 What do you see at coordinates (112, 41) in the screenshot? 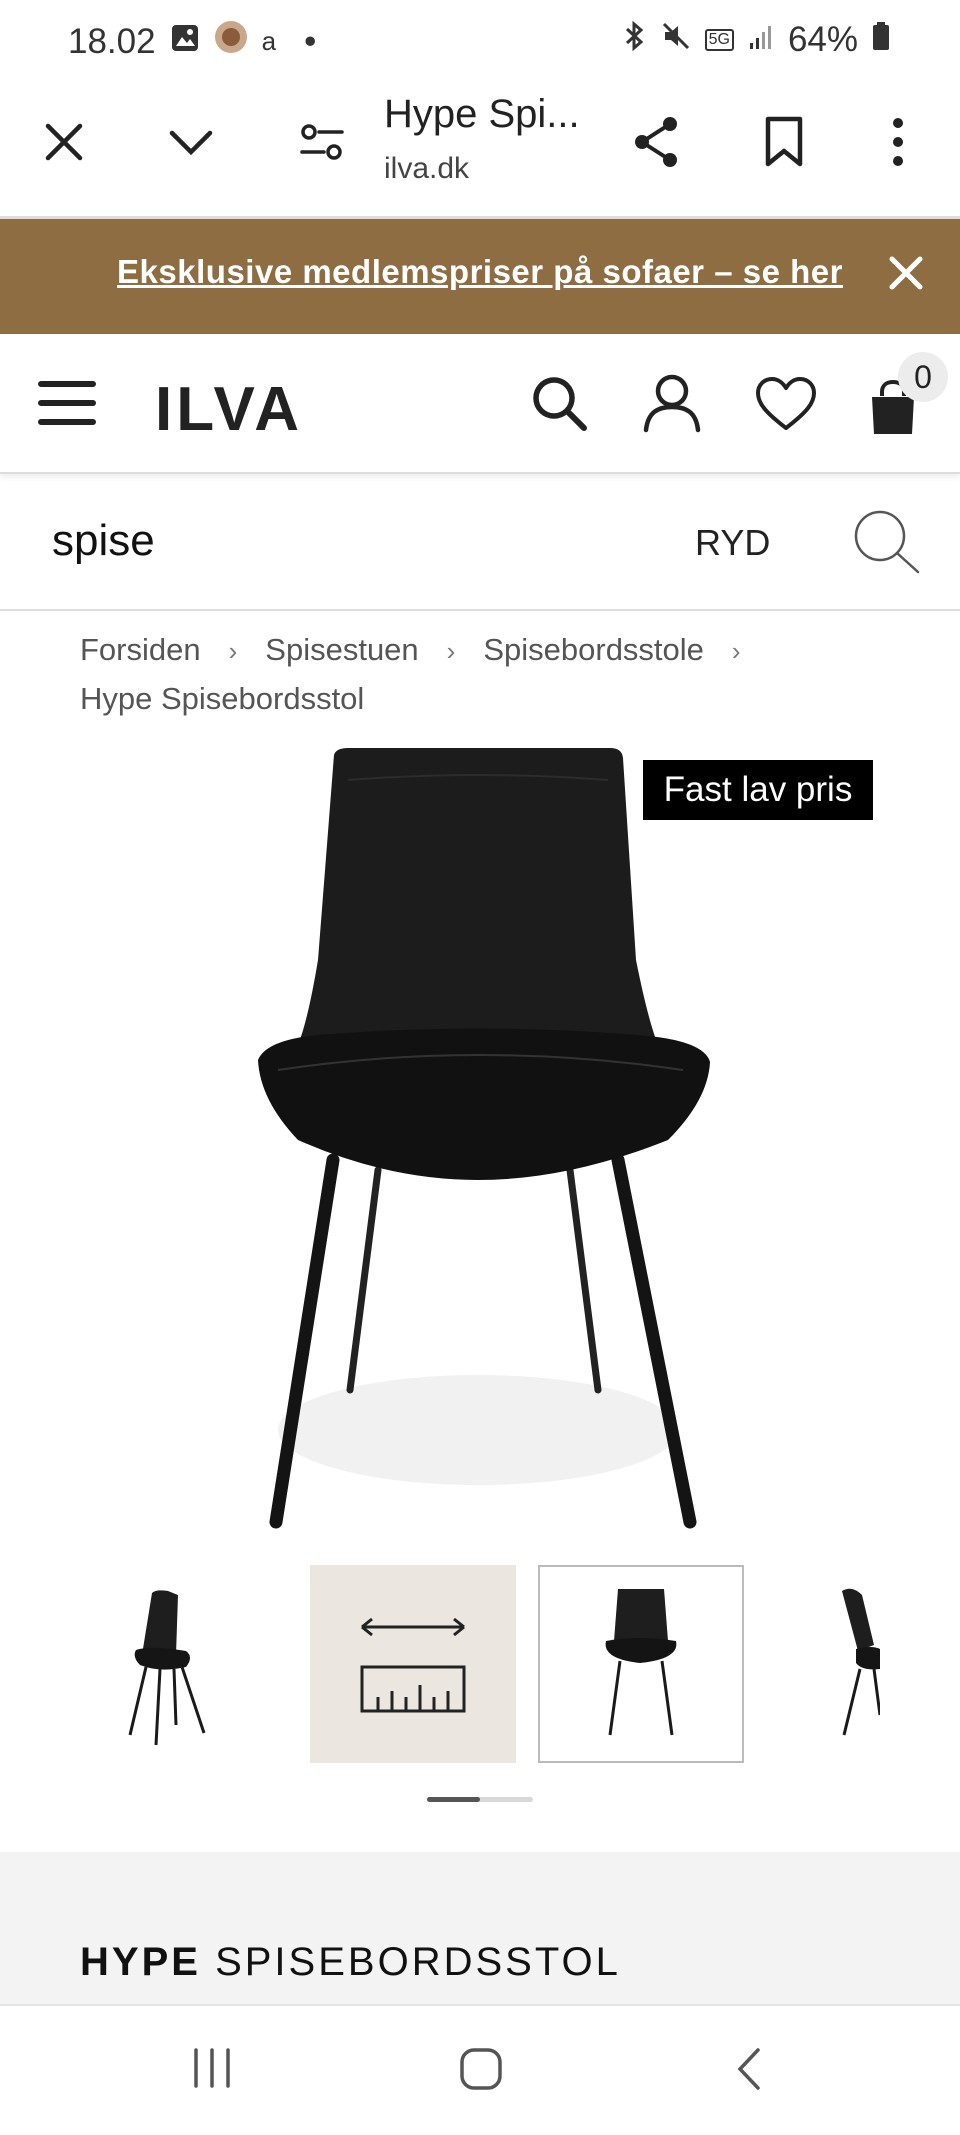
I see `status-time: 18.02` at bounding box center [112, 41].